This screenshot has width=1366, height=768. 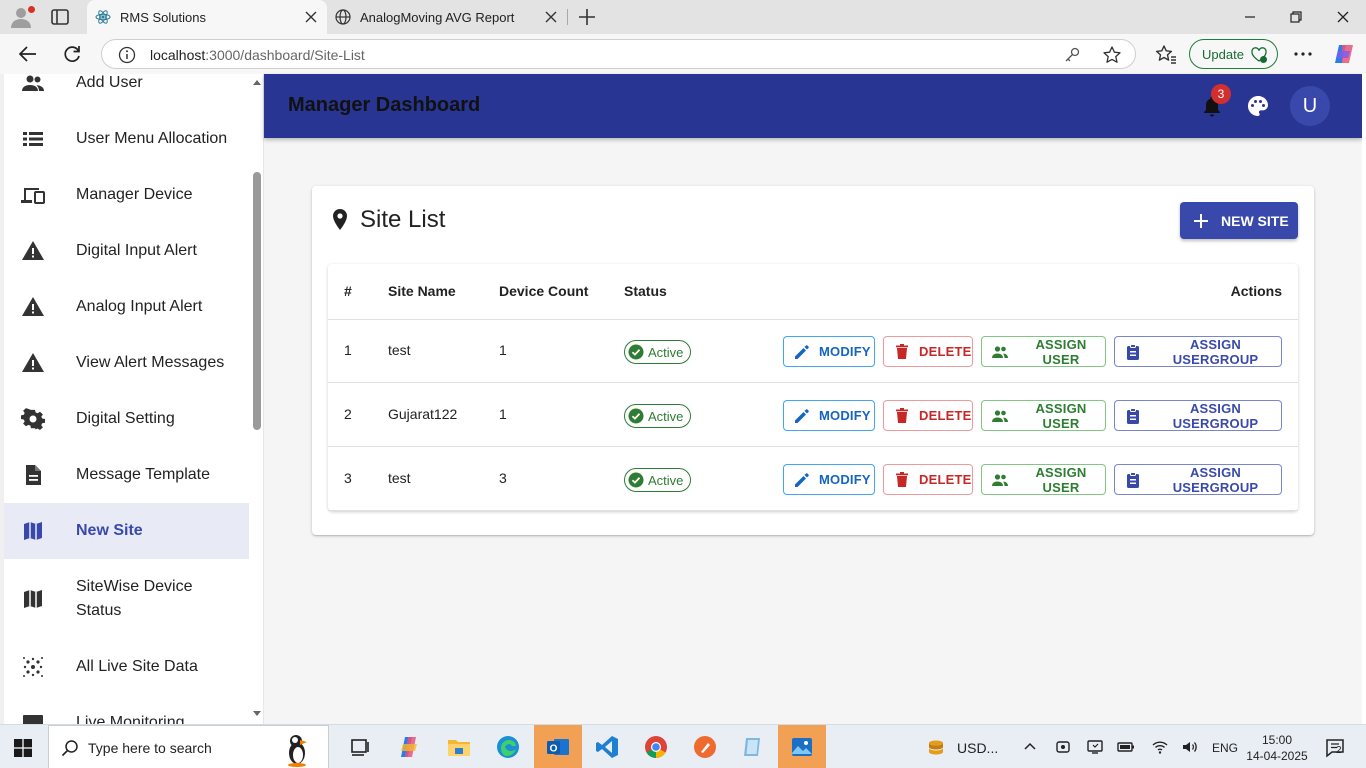 I want to click on sidebar-item-message-template: Message Template, so click(x=126, y=475).